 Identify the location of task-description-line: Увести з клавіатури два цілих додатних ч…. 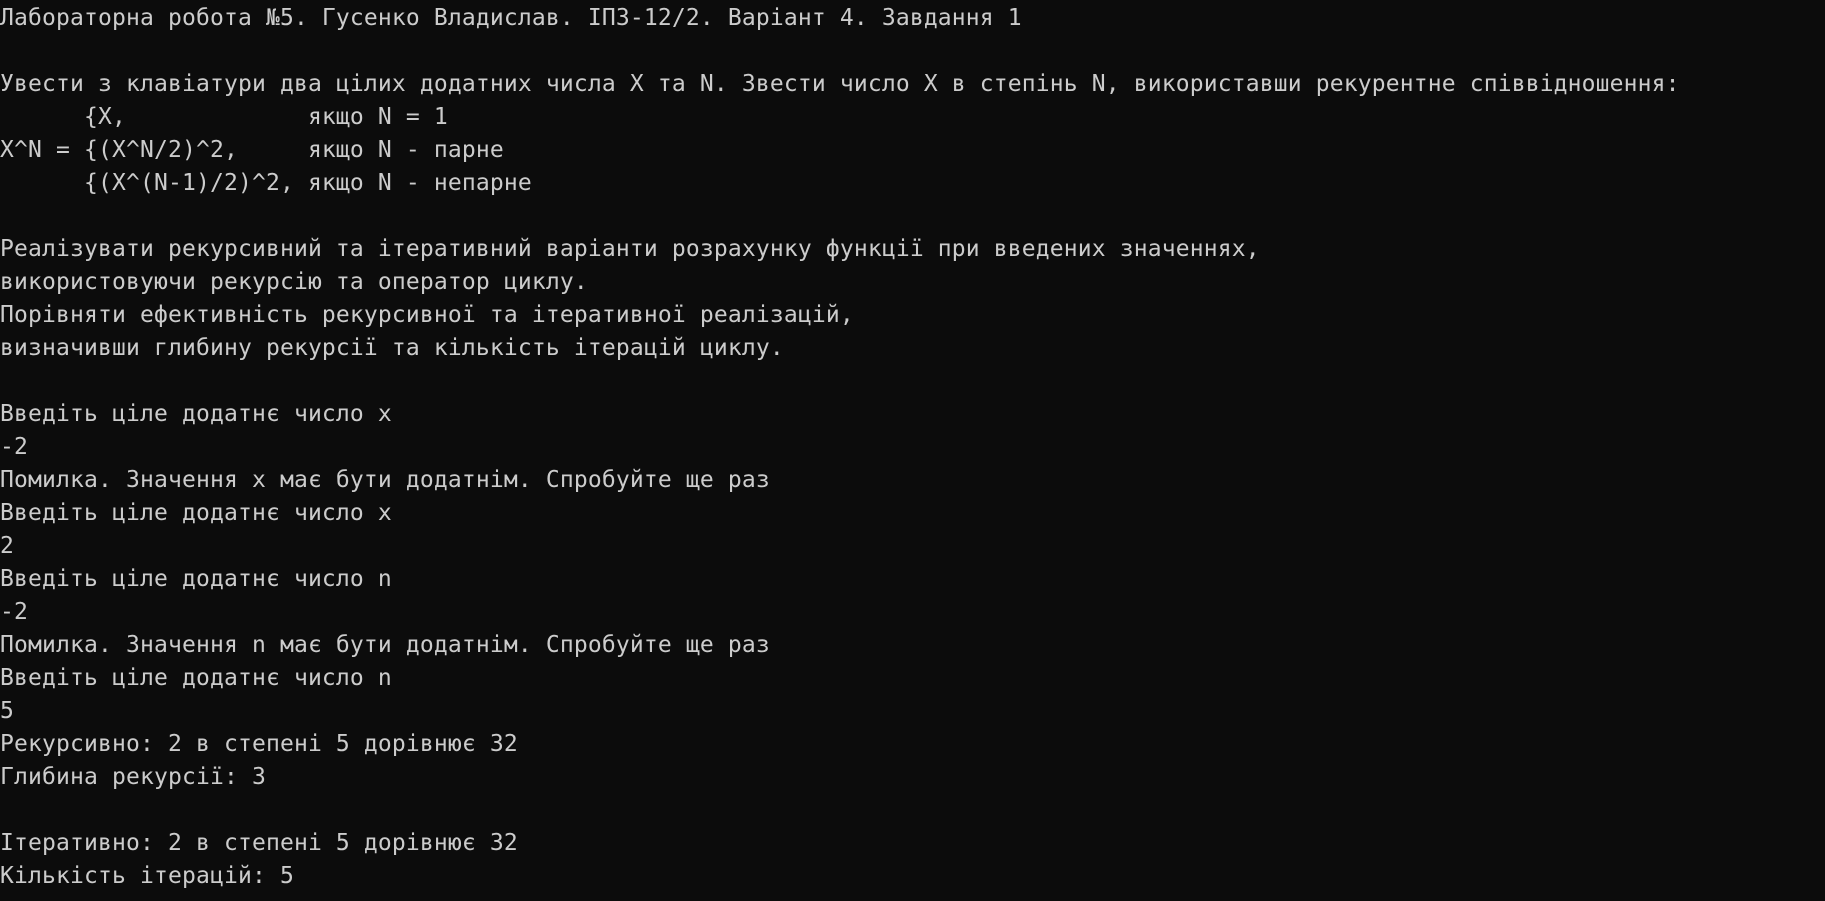
(840, 84).